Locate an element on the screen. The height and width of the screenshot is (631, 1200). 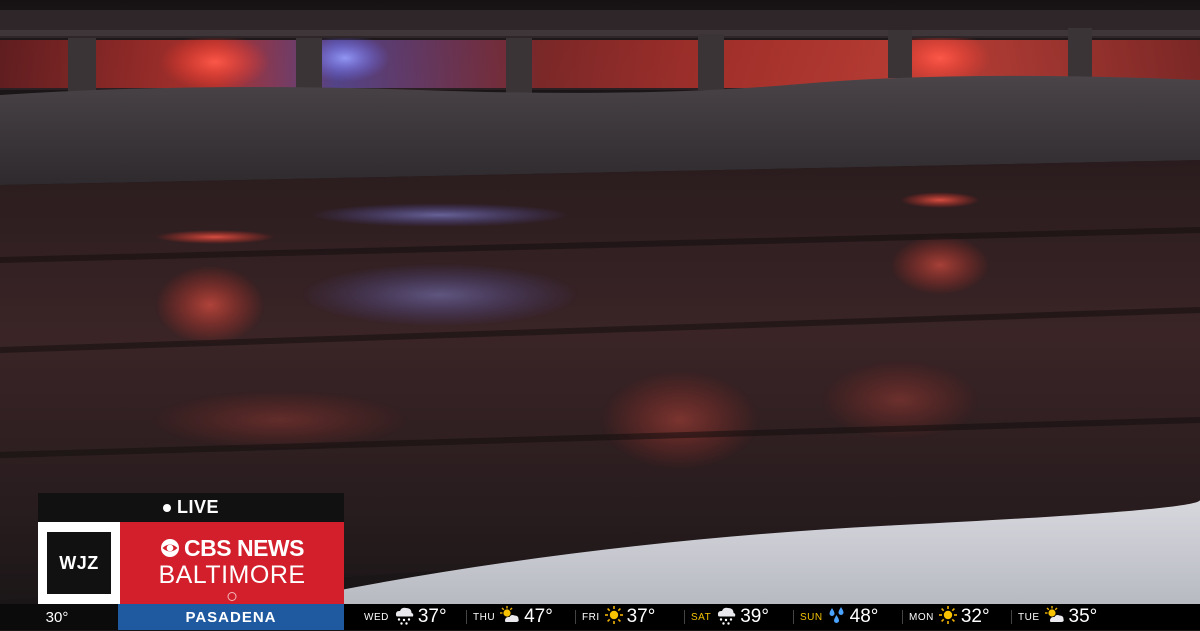
network-name: CBS NEWS is located at coordinates (244, 548).